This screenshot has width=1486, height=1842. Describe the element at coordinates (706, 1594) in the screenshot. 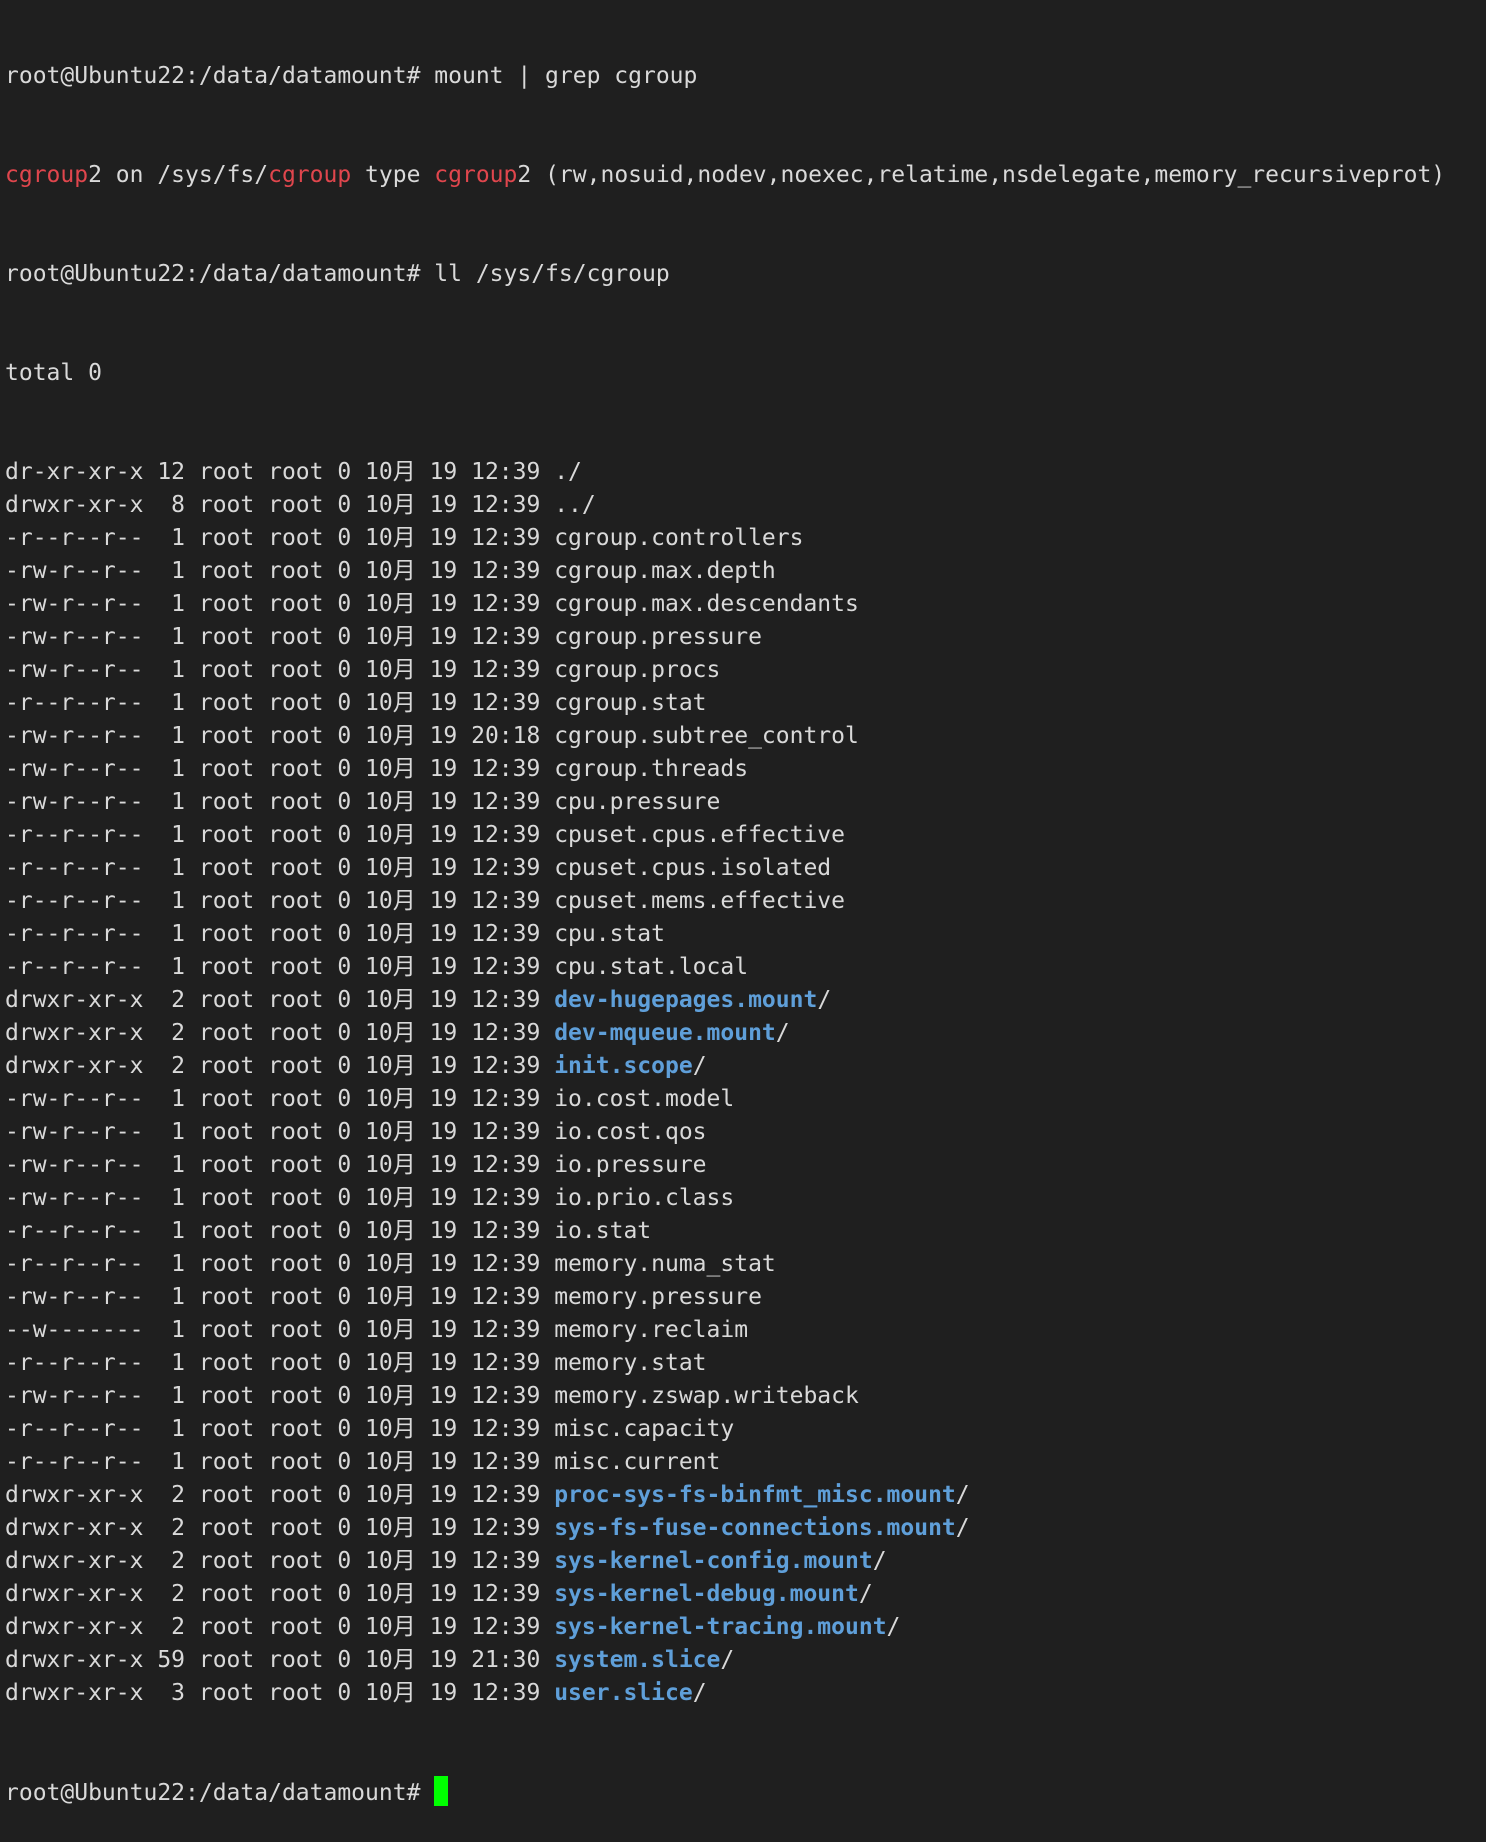

I see `directory-name: sys-kernel-debug.mount` at that location.